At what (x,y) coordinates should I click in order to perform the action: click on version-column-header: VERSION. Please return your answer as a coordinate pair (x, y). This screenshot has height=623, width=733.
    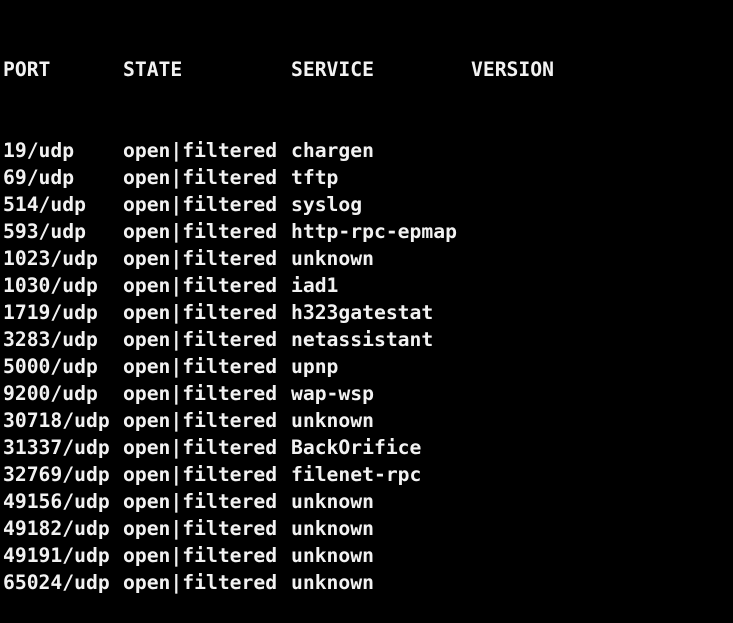
    Looking at the image, I should click on (512, 69).